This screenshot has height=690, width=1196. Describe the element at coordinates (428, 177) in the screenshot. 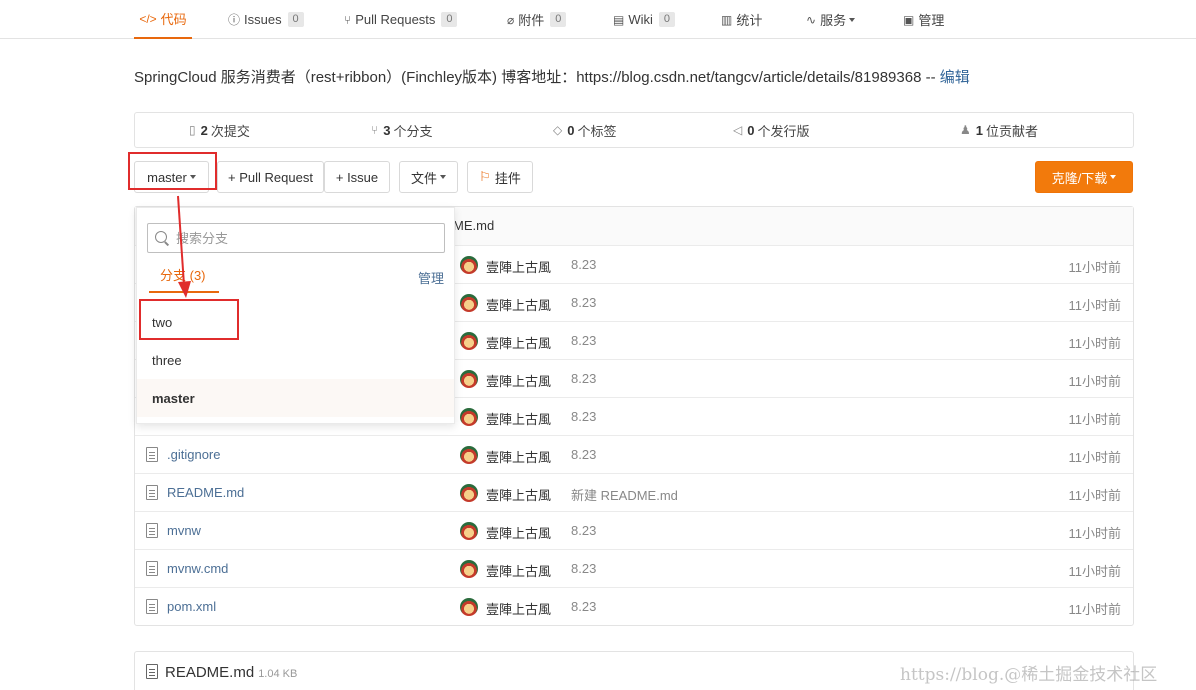

I see `file-menu-button: 文件` at that location.